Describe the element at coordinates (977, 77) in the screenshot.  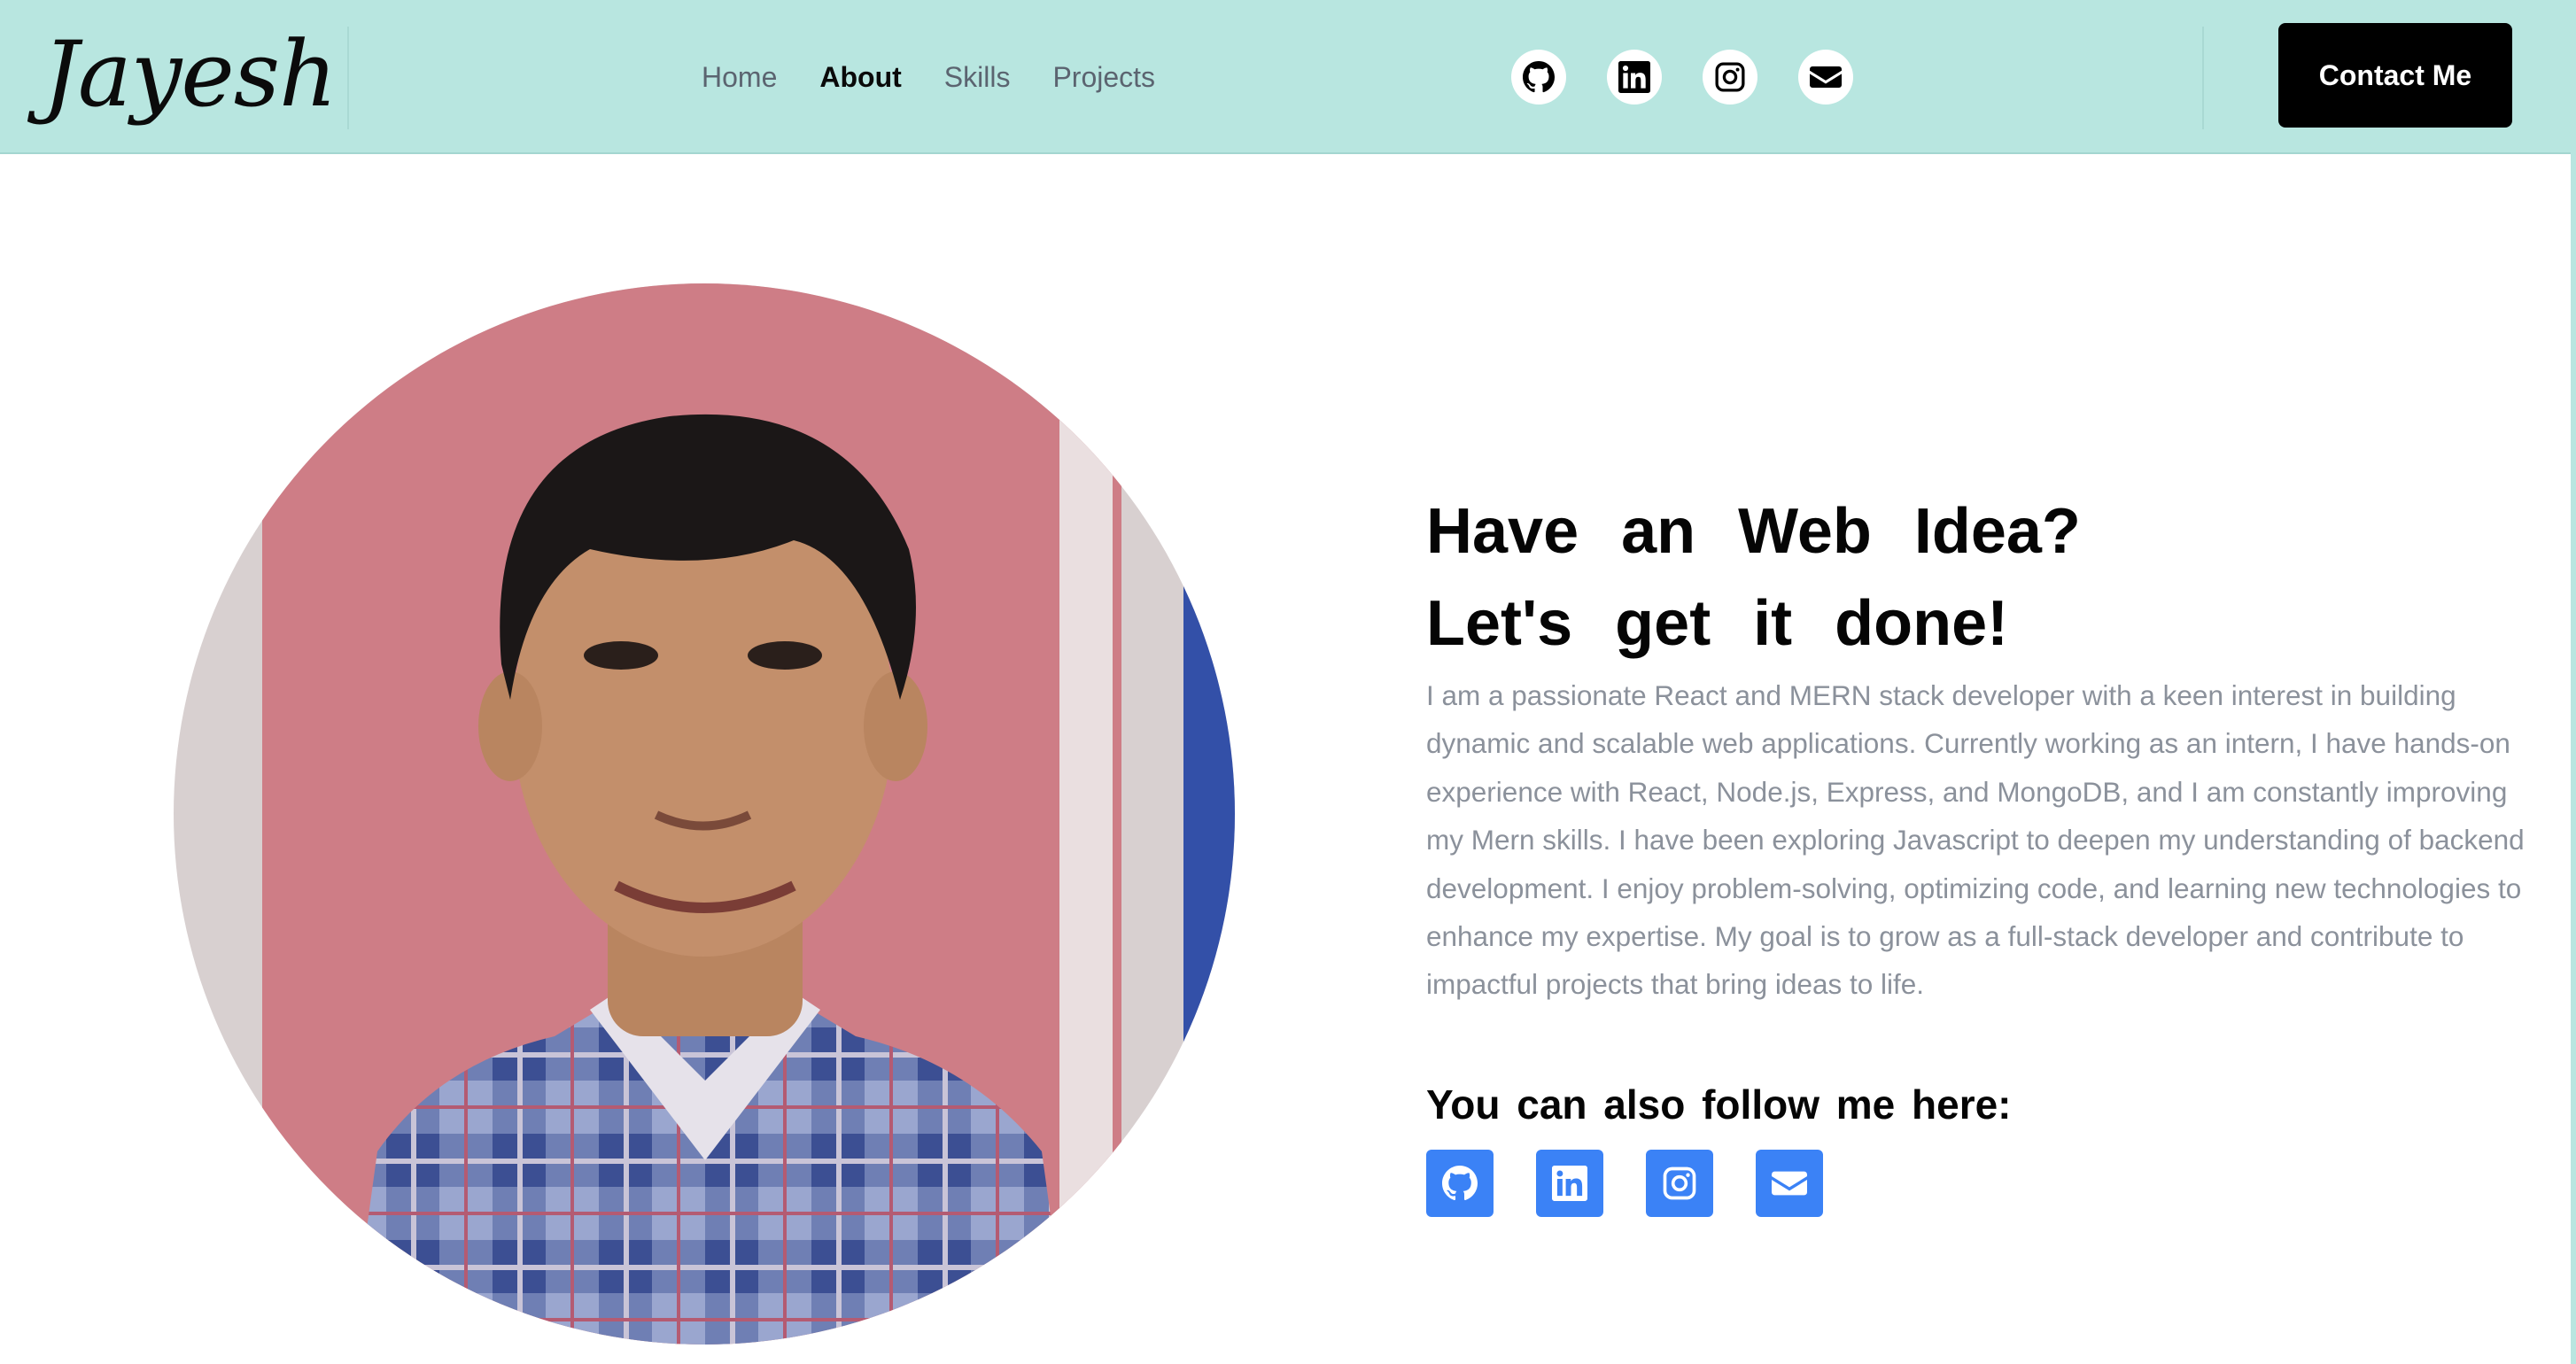
I see `nav-link-skills: Skills` at that location.